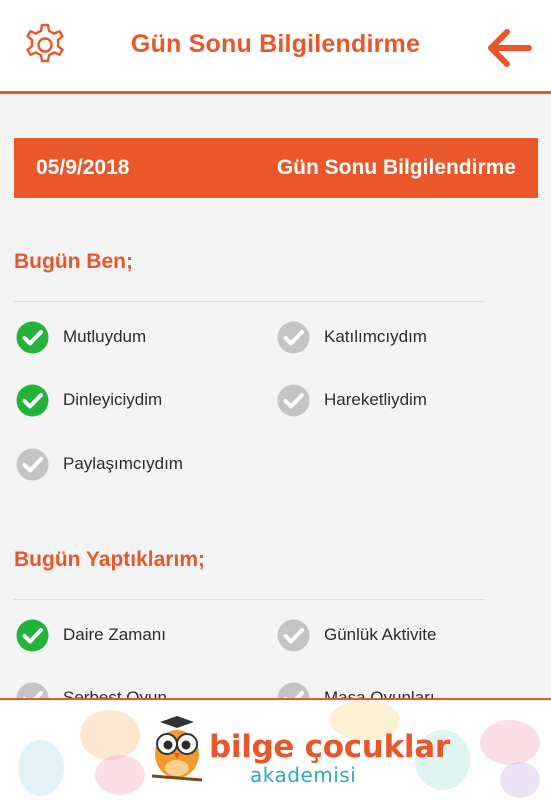  I want to click on date-banner: 05/9/2018 Gün Sonu Bilgilendirme, so click(276, 168).